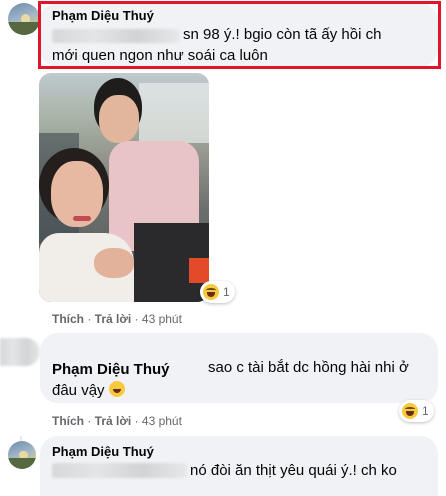  Describe the element at coordinates (119, 470) in the screenshot. I see `blurred-text` at that location.